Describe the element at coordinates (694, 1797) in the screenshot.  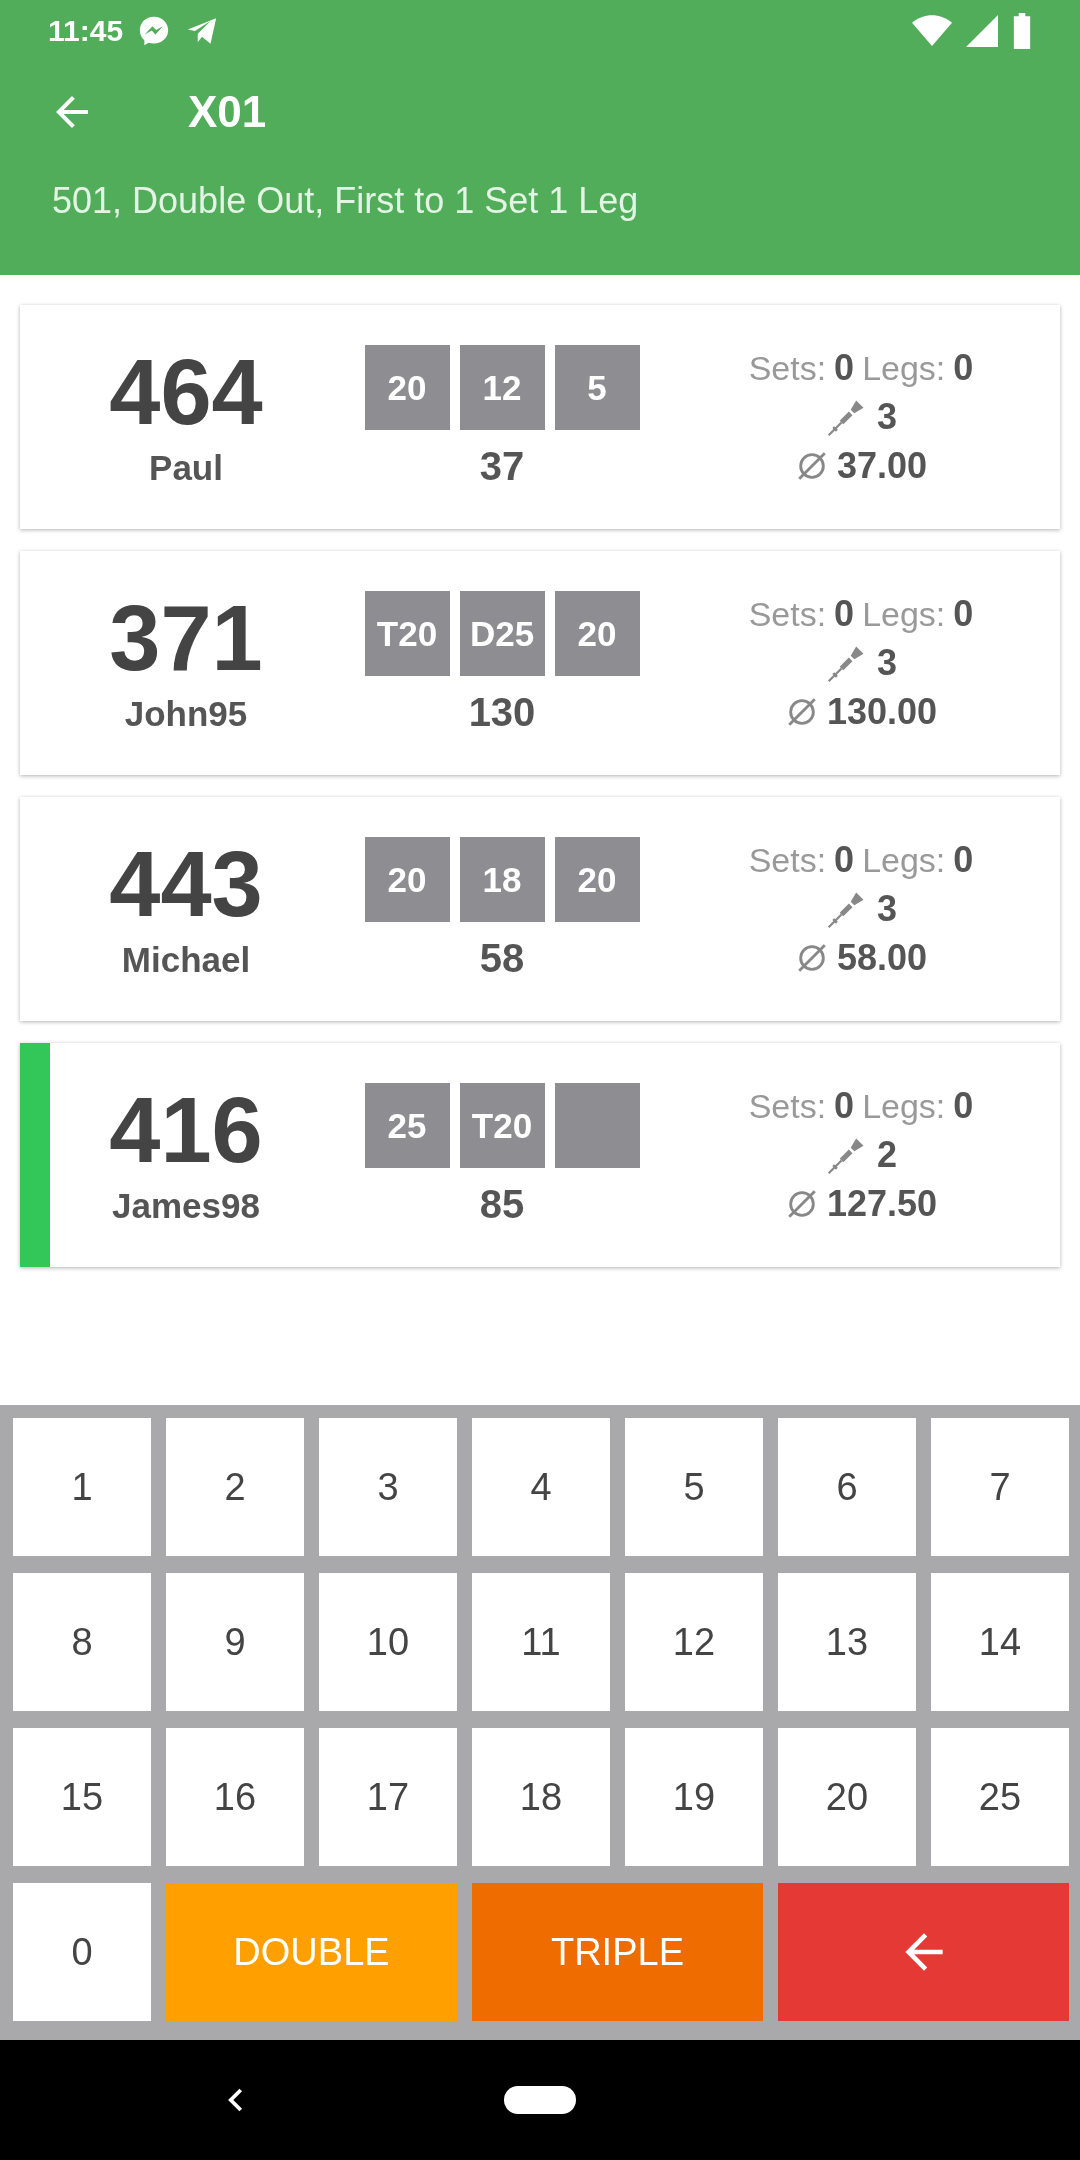
I see `number-key: 19` at that location.